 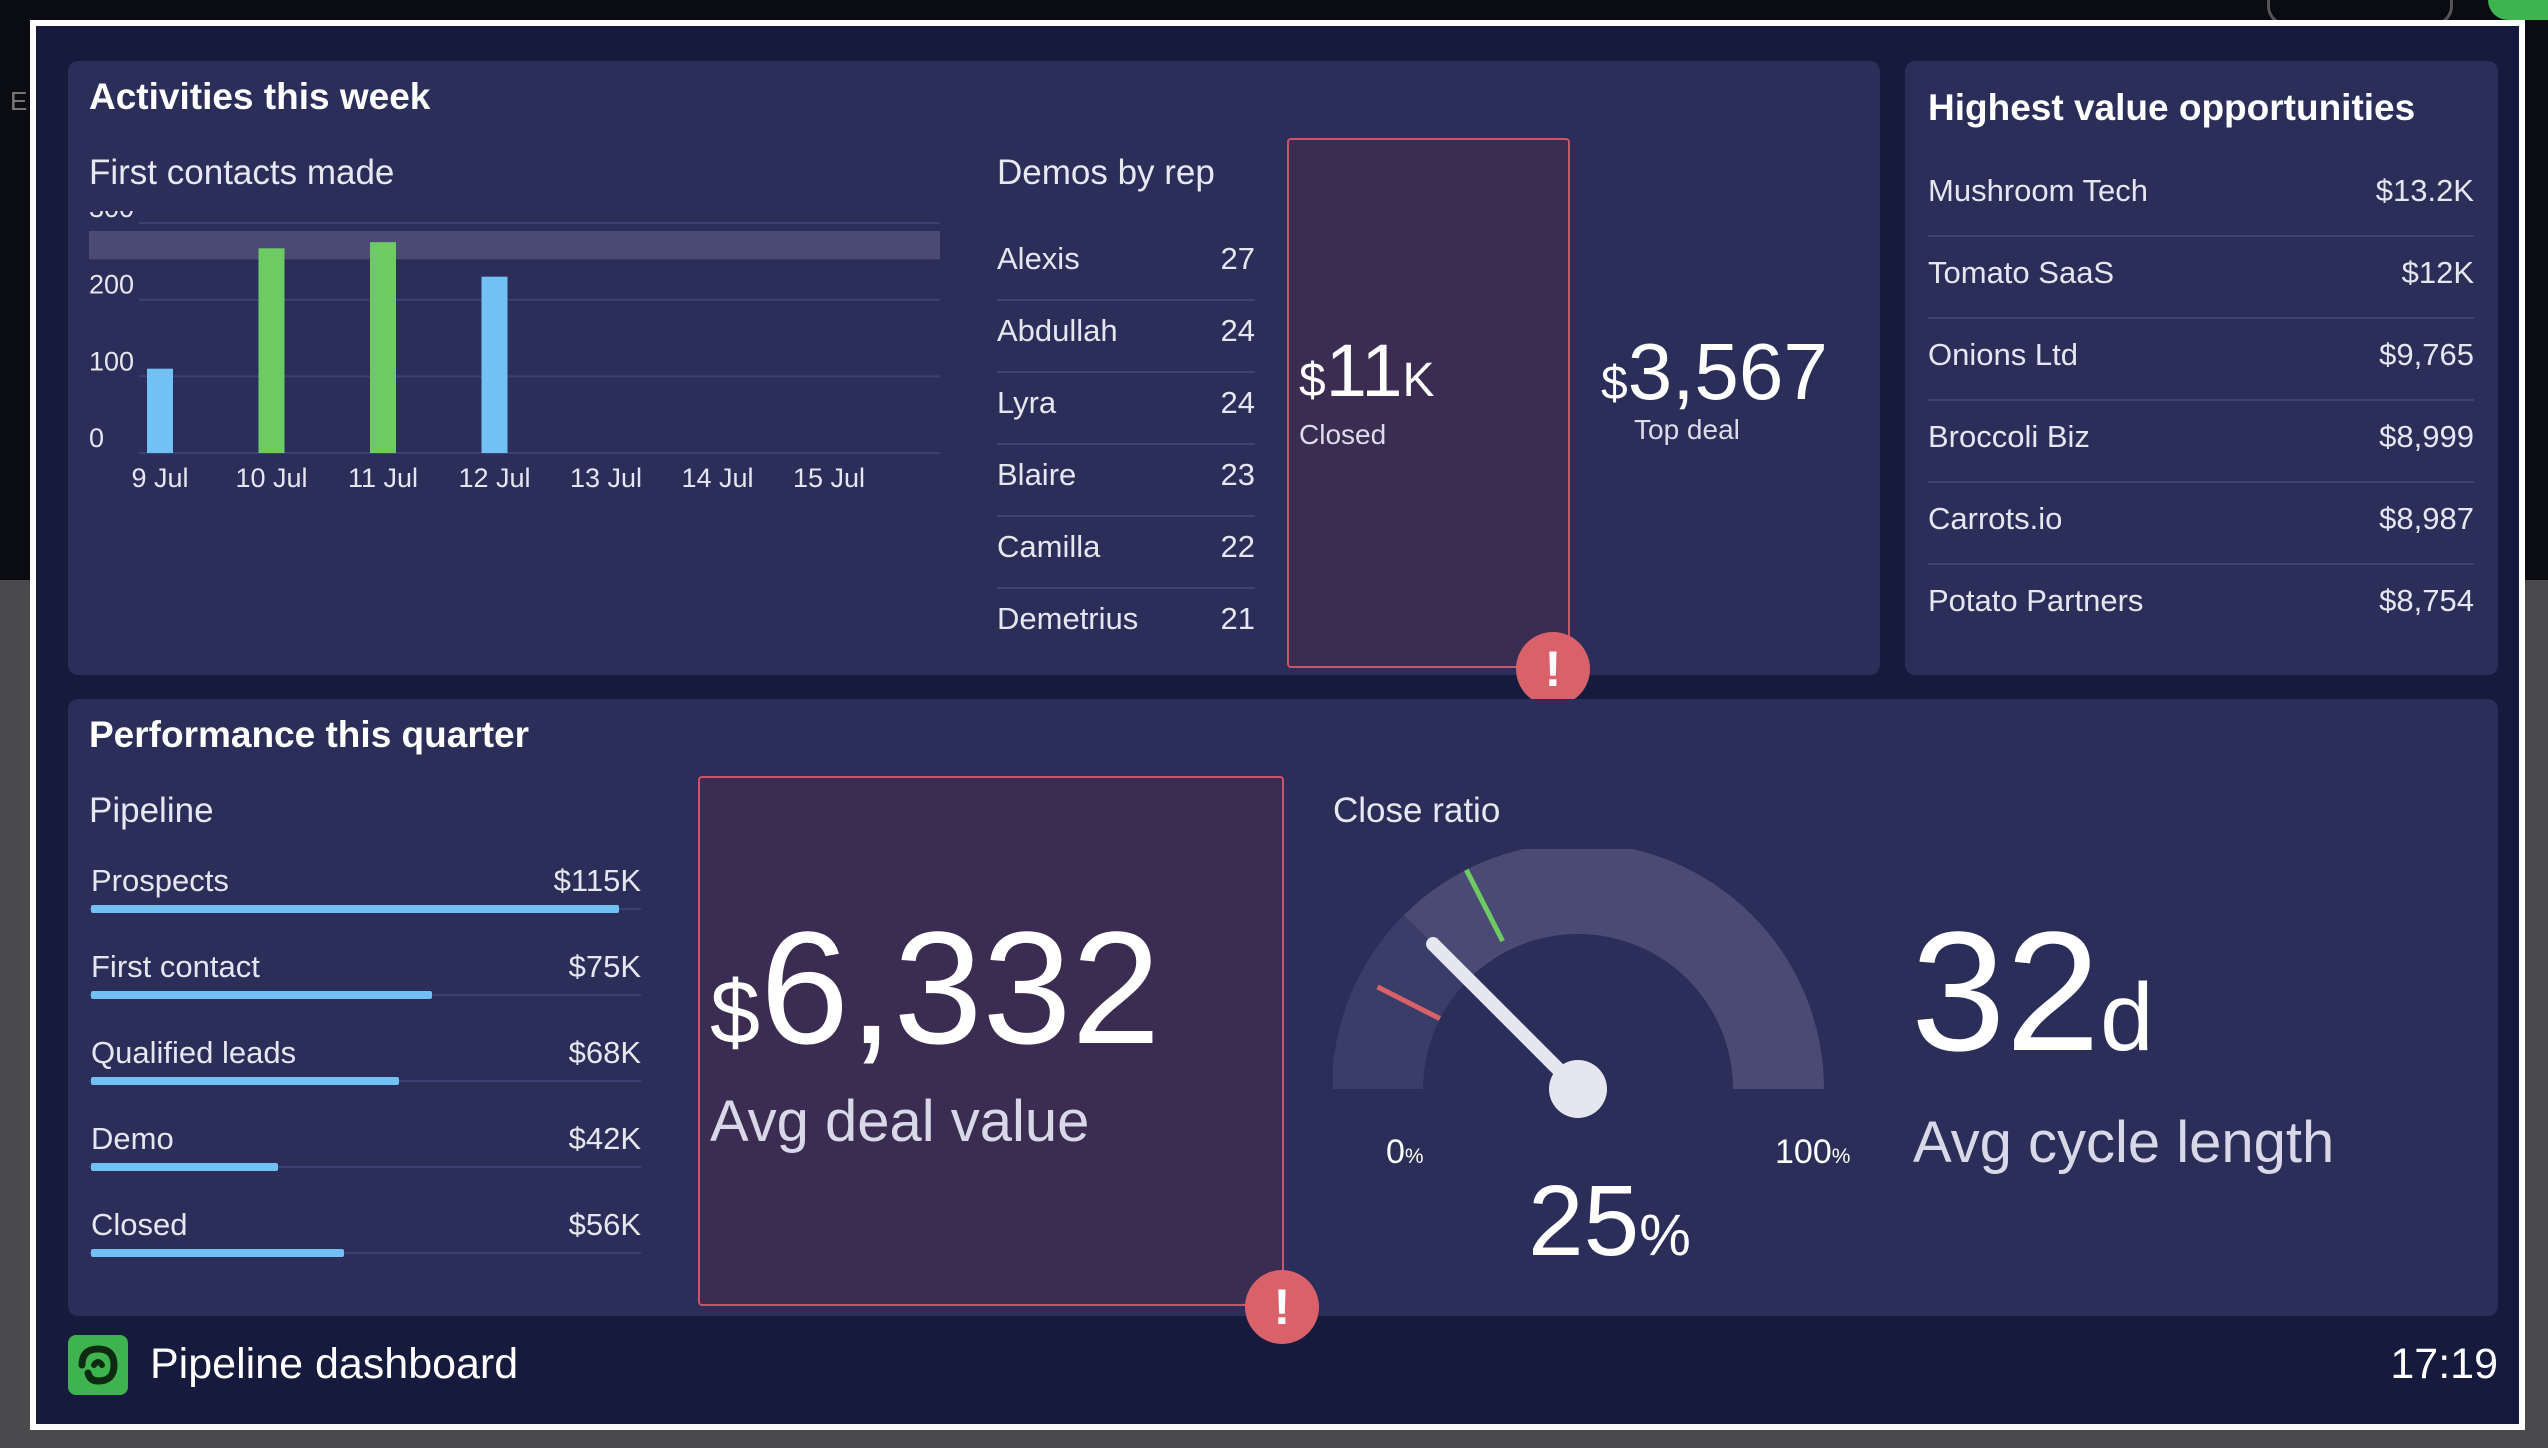 I want to click on cycle-value: 32d, so click(x=2032, y=992).